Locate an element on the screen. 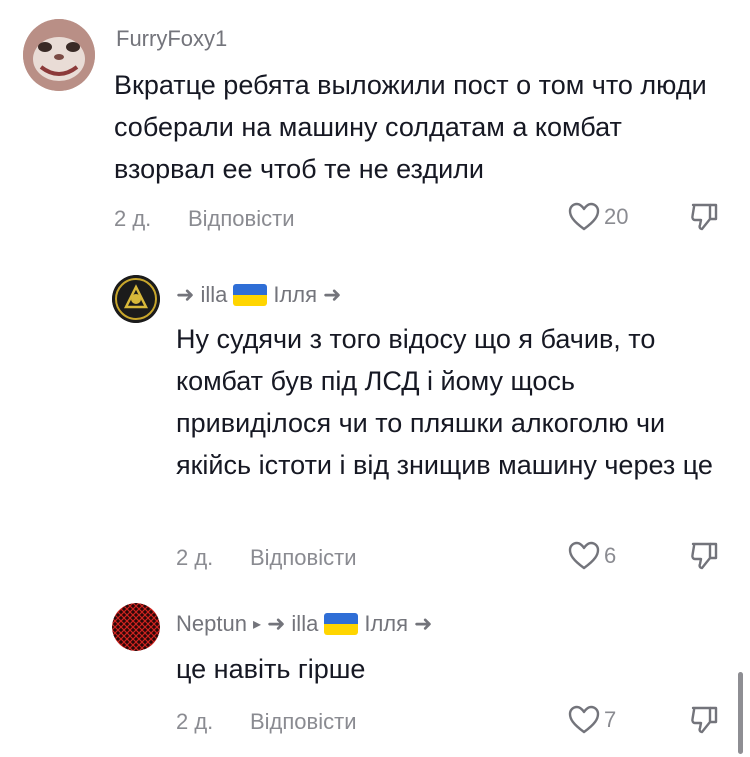 This screenshot has width=750, height=757. comment-username: ➜ illa Ілля ➜ is located at coordinates (258, 295).